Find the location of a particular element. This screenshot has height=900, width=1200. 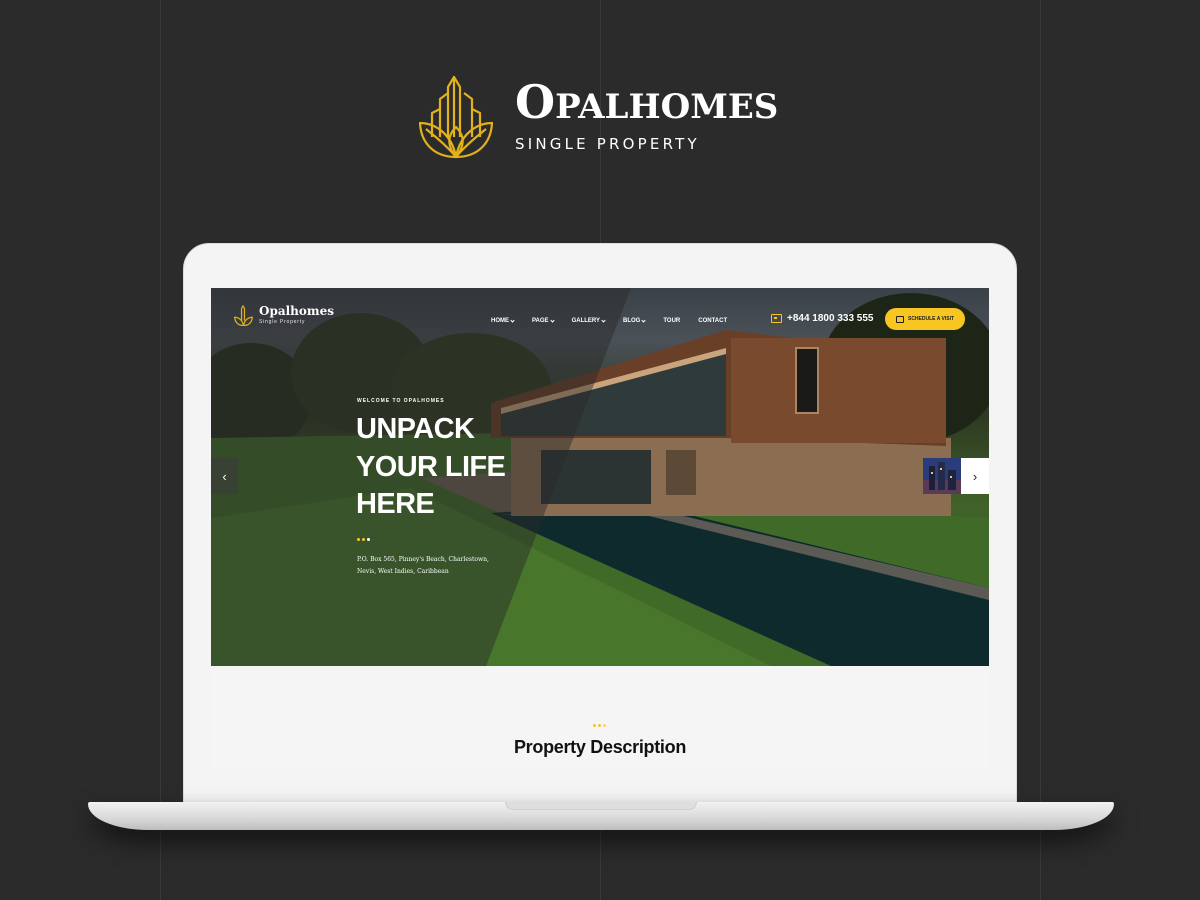

hero-divider-dots is located at coordinates (363, 539).